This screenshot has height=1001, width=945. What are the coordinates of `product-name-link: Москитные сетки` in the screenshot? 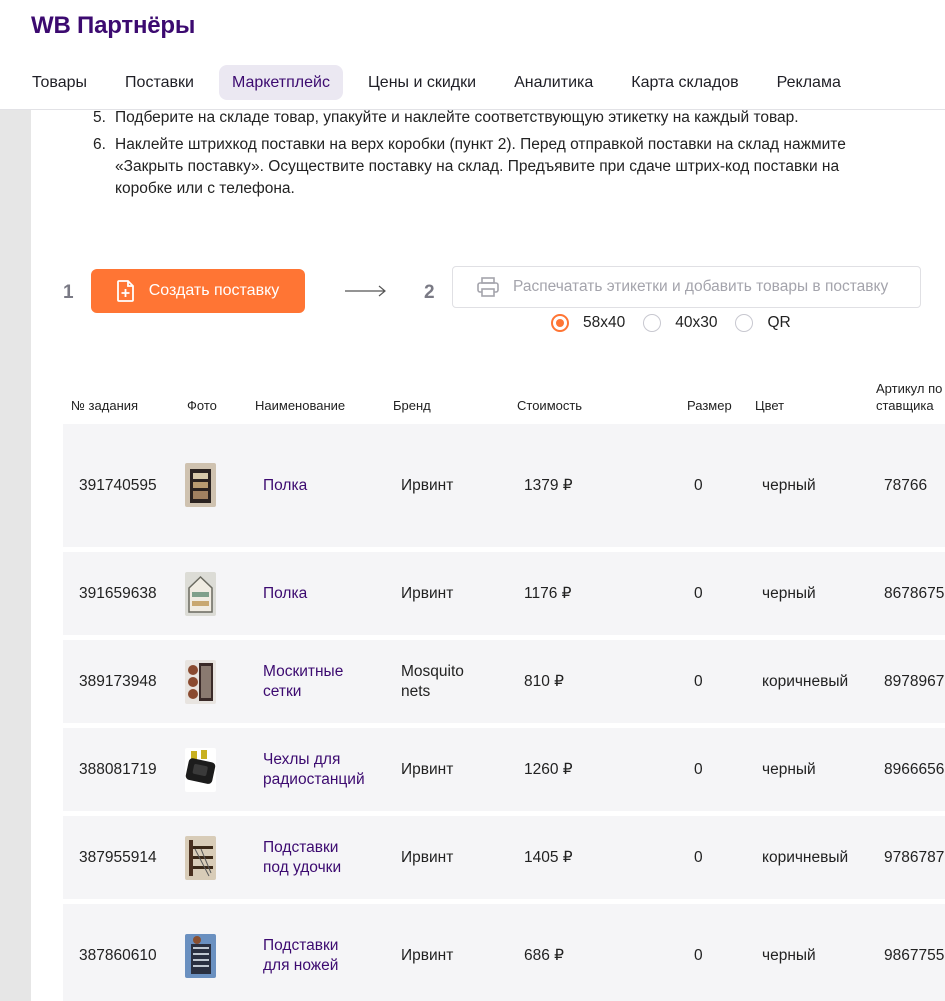 It's located at (303, 682).